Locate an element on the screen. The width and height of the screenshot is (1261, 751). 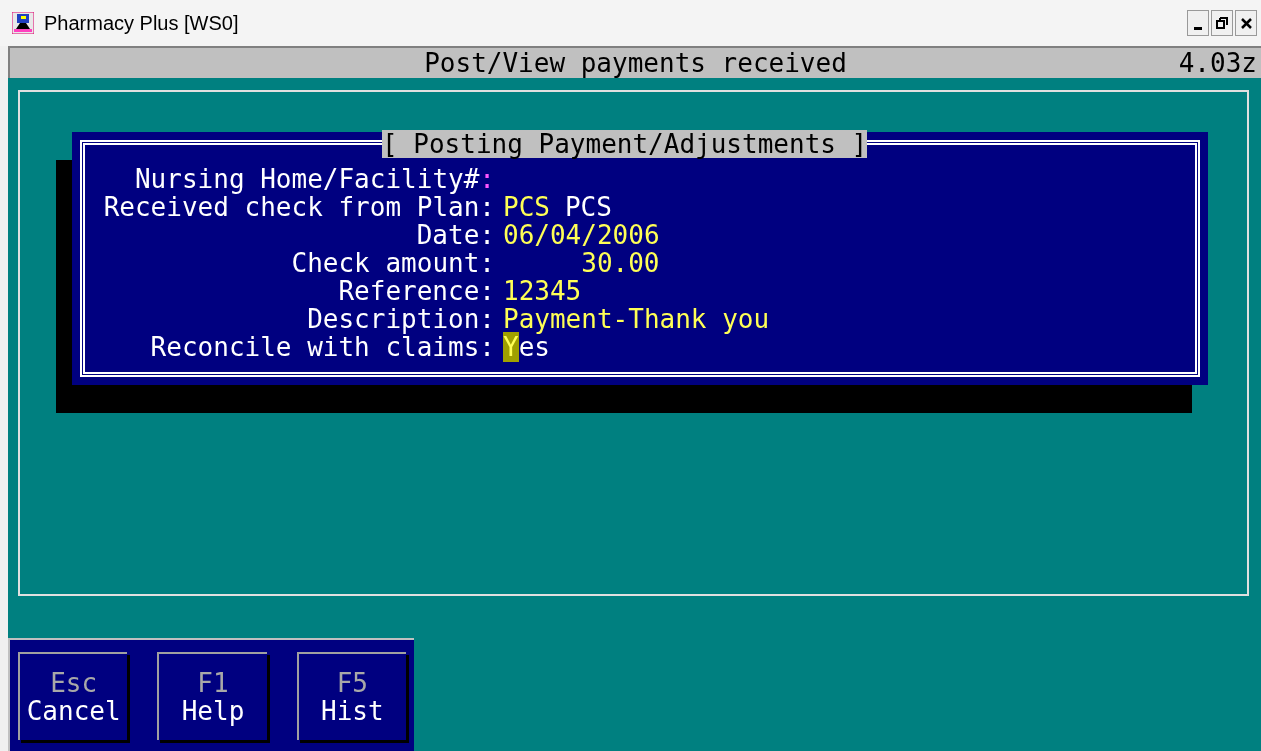
restore-button is located at coordinates (1222, 23).